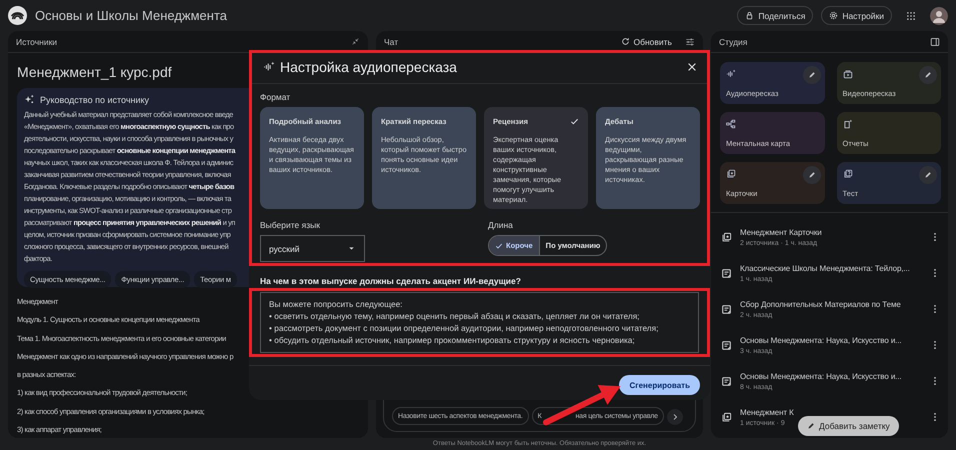 This screenshot has width=956, height=450. I want to click on panel-title: Чат, so click(392, 41).